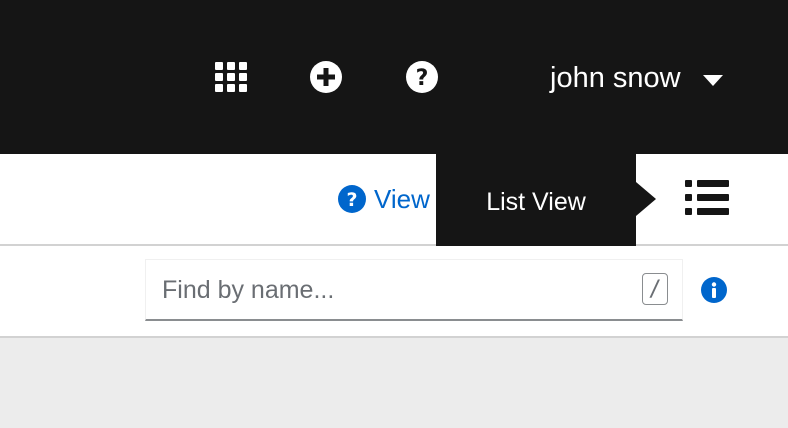 This screenshot has height=428, width=788. Describe the element at coordinates (714, 290) in the screenshot. I see `info-icon` at that location.